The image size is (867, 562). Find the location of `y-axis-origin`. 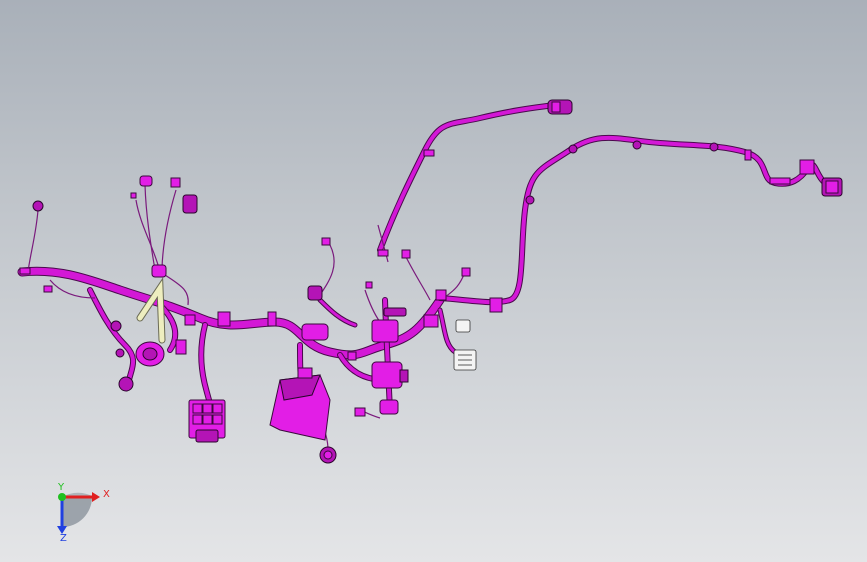

y-axis-origin is located at coordinates (62, 497).